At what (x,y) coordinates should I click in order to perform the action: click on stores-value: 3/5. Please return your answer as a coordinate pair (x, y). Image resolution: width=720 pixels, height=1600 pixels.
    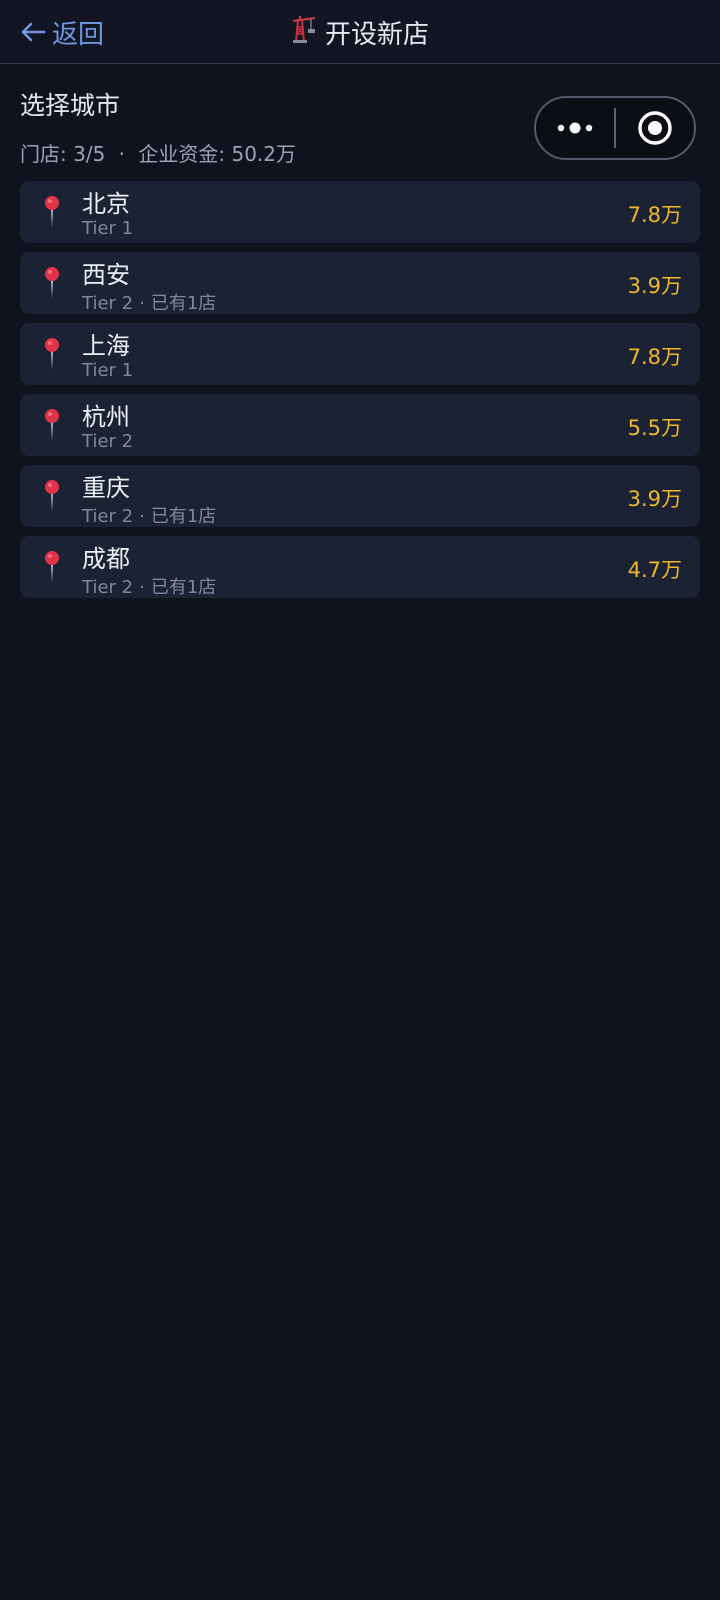
    Looking at the image, I should click on (89, 154).